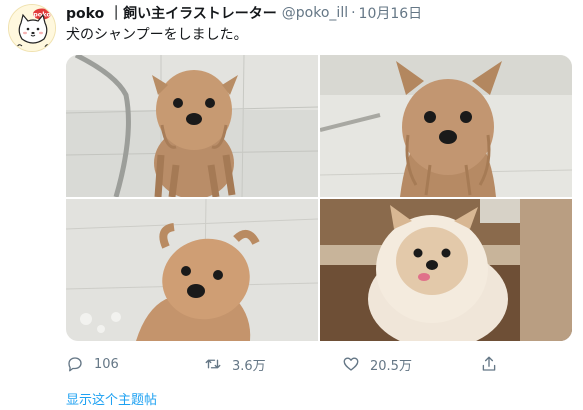 The height and width of the screenshot is (410, 583). I want to click on dog-illustration-icon: poko, so click(32, 28).